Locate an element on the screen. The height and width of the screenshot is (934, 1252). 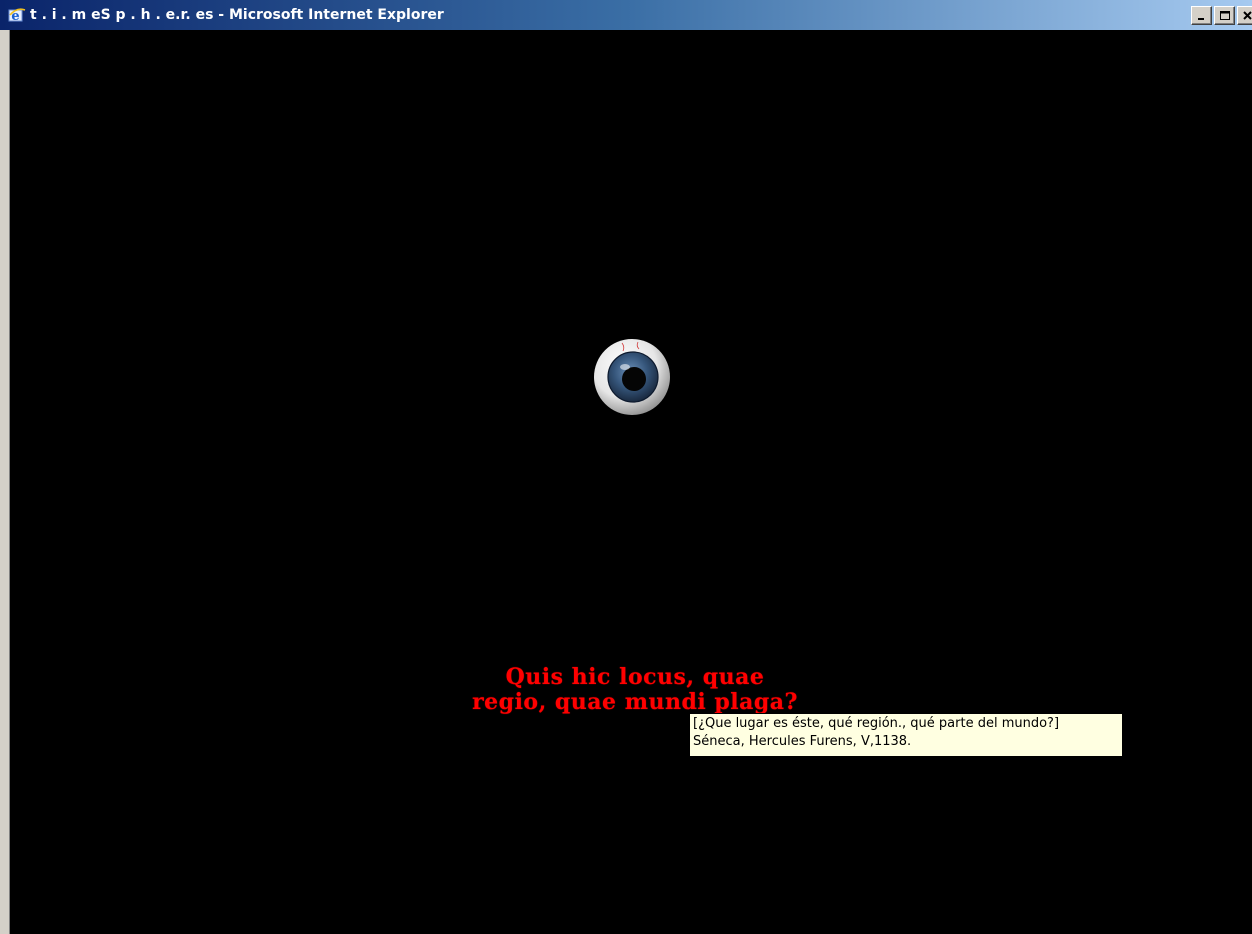
maximize-icon is located at coordinates (1225, 15).